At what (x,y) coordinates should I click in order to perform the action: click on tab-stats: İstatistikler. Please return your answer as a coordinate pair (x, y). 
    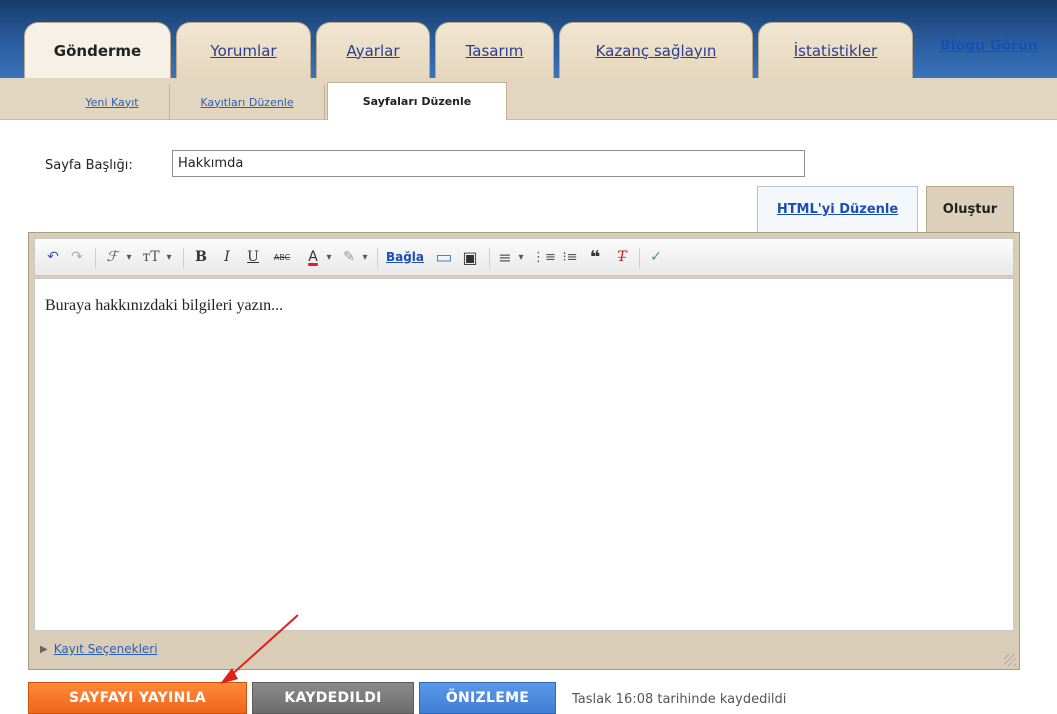
    Looking at the image, I should click on (835, 50).